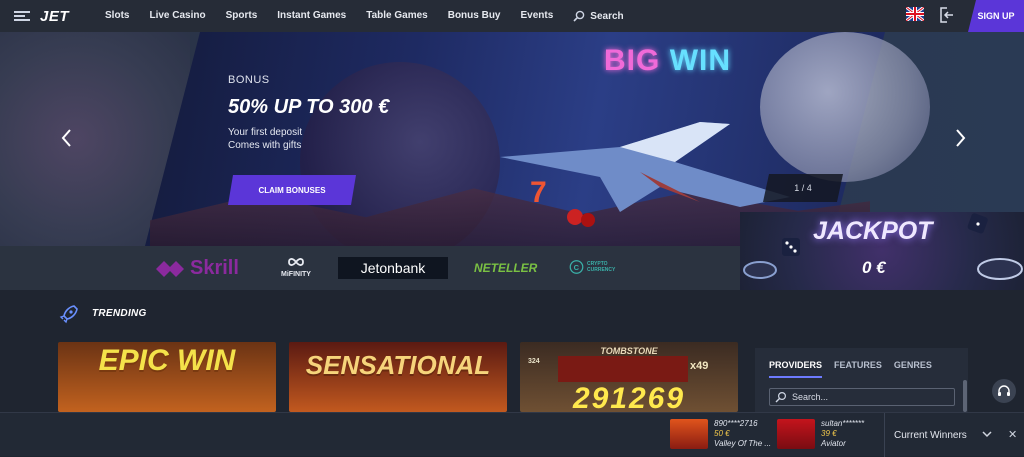  I want to click on search-label: Search, so click(607, 16).